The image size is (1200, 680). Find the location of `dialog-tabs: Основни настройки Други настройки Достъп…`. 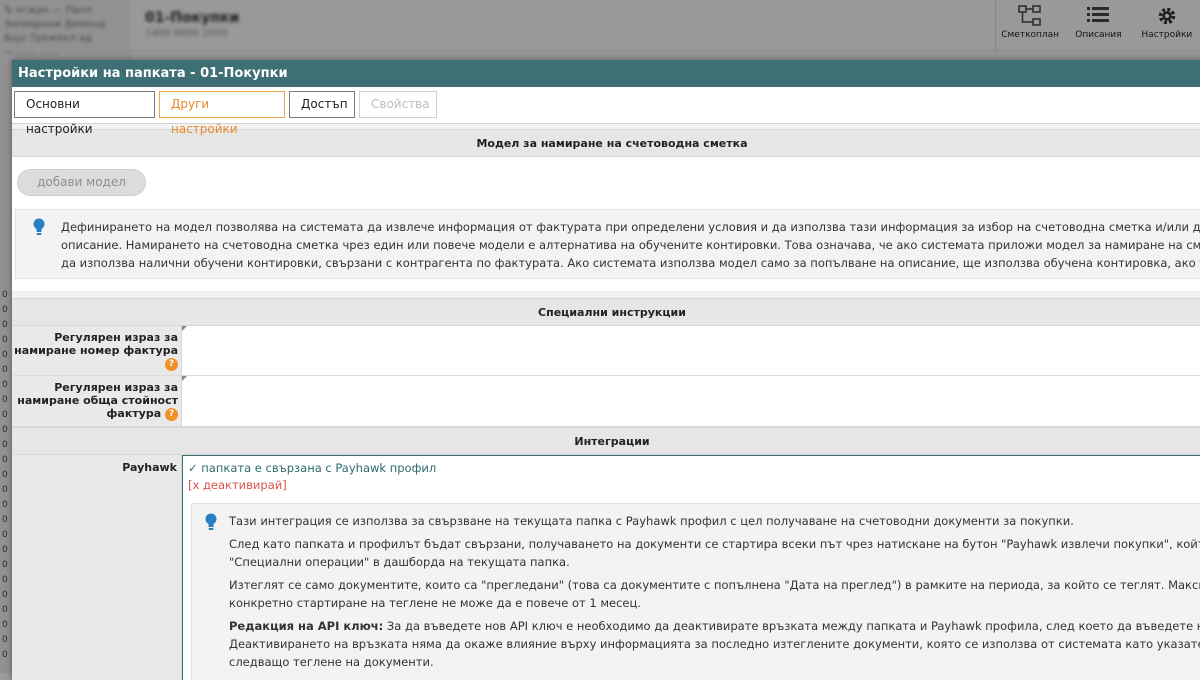

dialog-tabs: Основни настройки Други настройки Достъп… is located at coordinates (606, 111).